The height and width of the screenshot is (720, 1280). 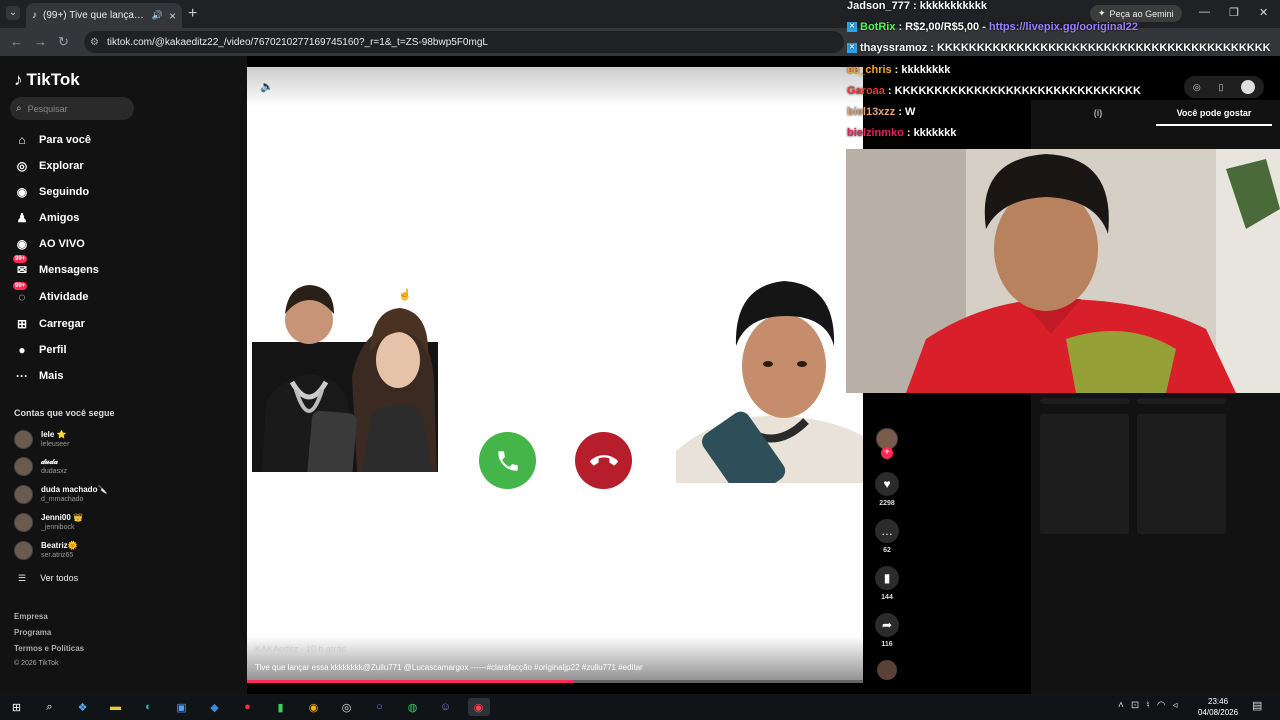 I want to click on following-account: lele ⭐ leleuseer, so click(x=41, y=439).